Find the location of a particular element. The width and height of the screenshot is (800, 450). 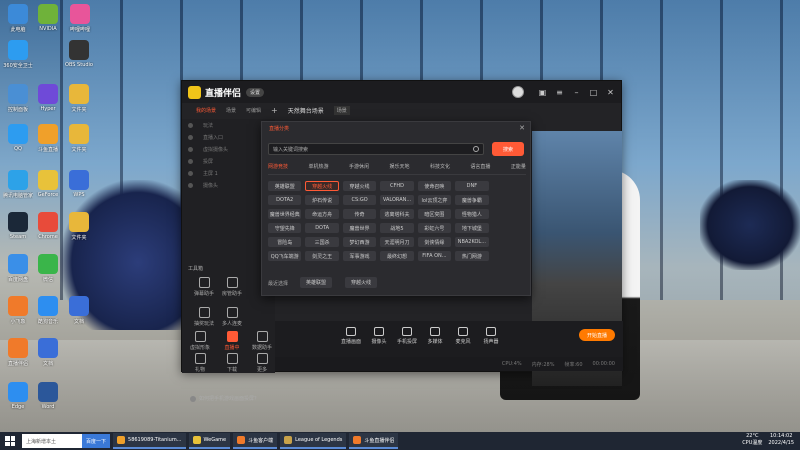

game-chip: DOTA is located at coordinates (322, 228).